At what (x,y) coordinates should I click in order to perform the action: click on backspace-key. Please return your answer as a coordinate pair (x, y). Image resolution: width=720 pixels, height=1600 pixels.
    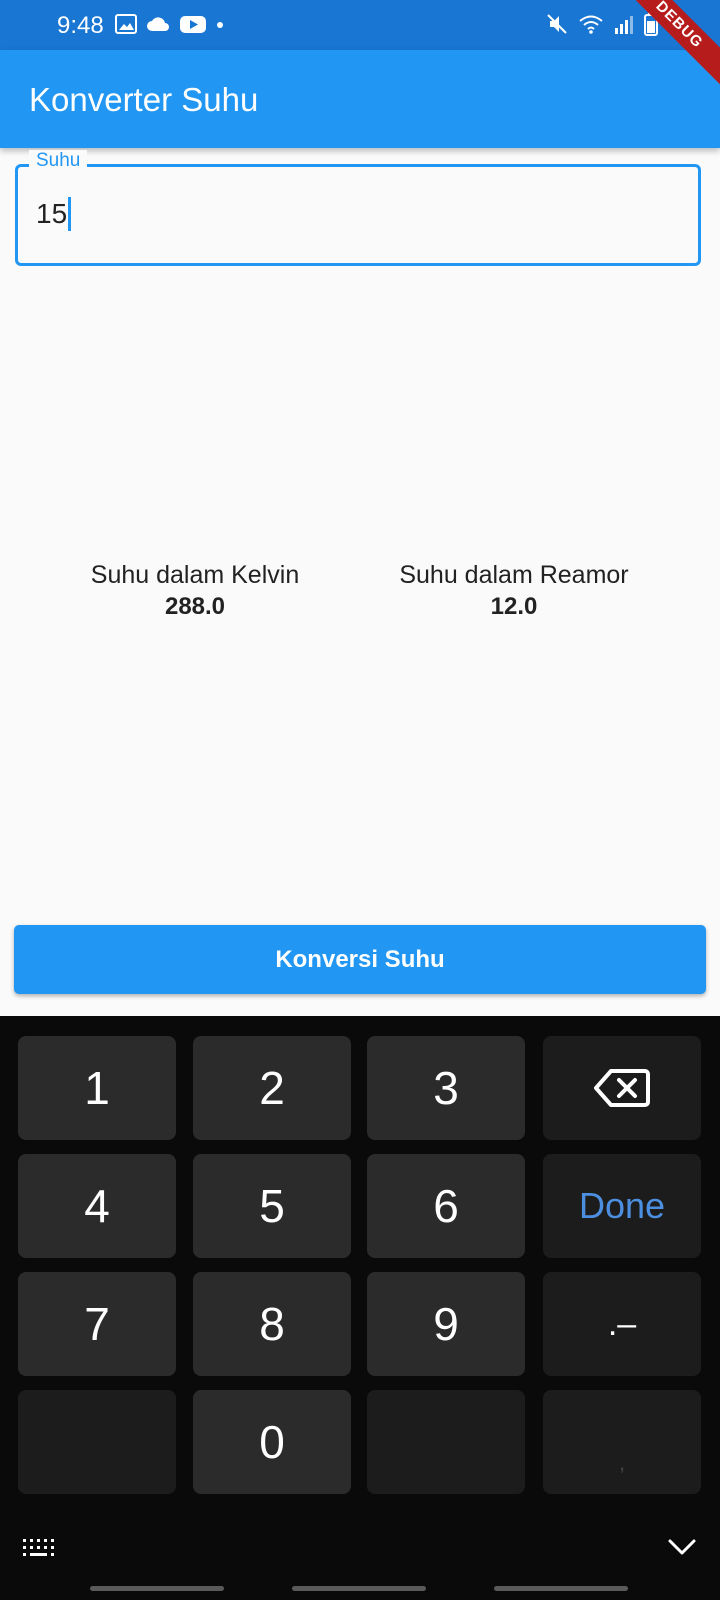
    Looking at the image, I should click on (622, 1088).